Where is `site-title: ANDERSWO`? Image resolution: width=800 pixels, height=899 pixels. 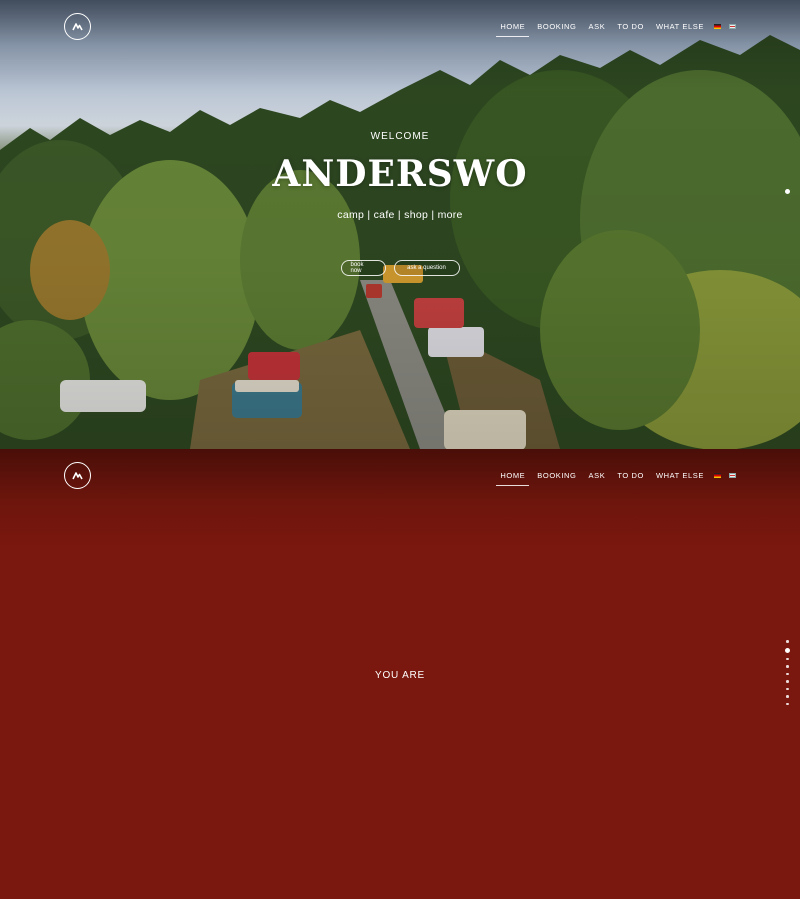 site-title: ANDERSWO is located at coordinates (400, 174).